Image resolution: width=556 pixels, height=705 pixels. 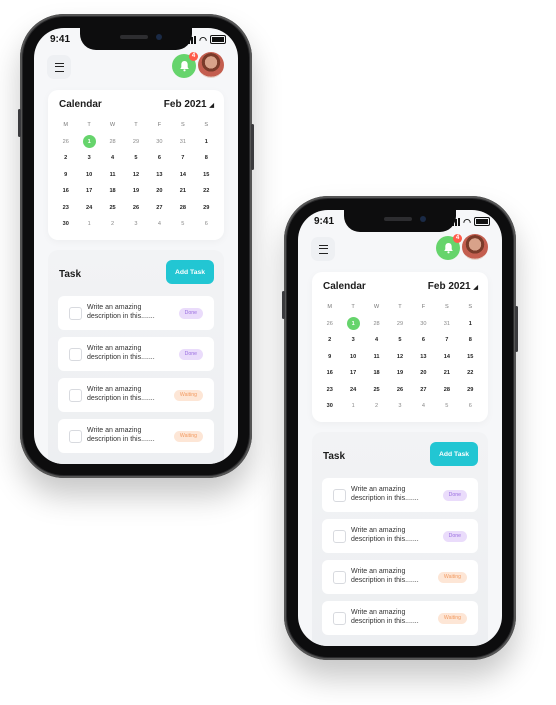 What do you see at coordinates (323, 249) in the screenshot?
I see `menu-button` at bounding box center [323, 249].